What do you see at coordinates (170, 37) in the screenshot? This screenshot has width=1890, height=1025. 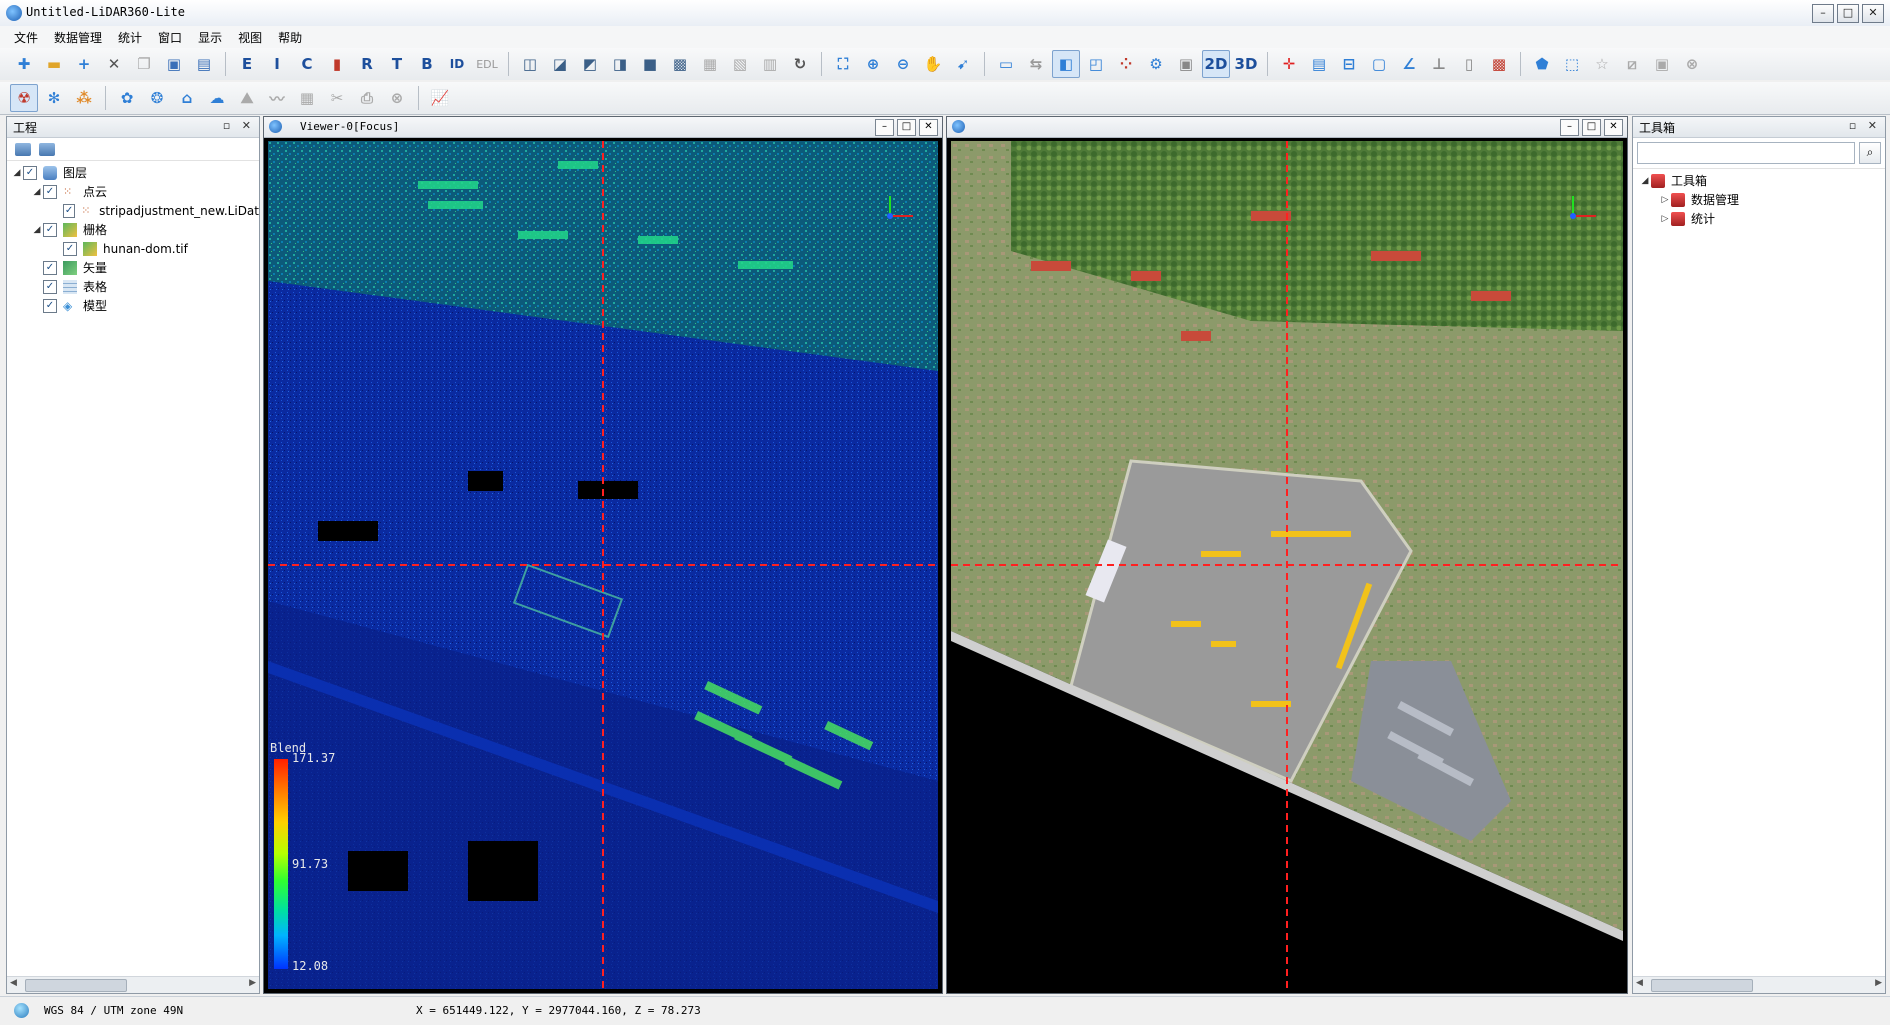 I see `menu-window: 窗口` at bounding box center [170, 37].